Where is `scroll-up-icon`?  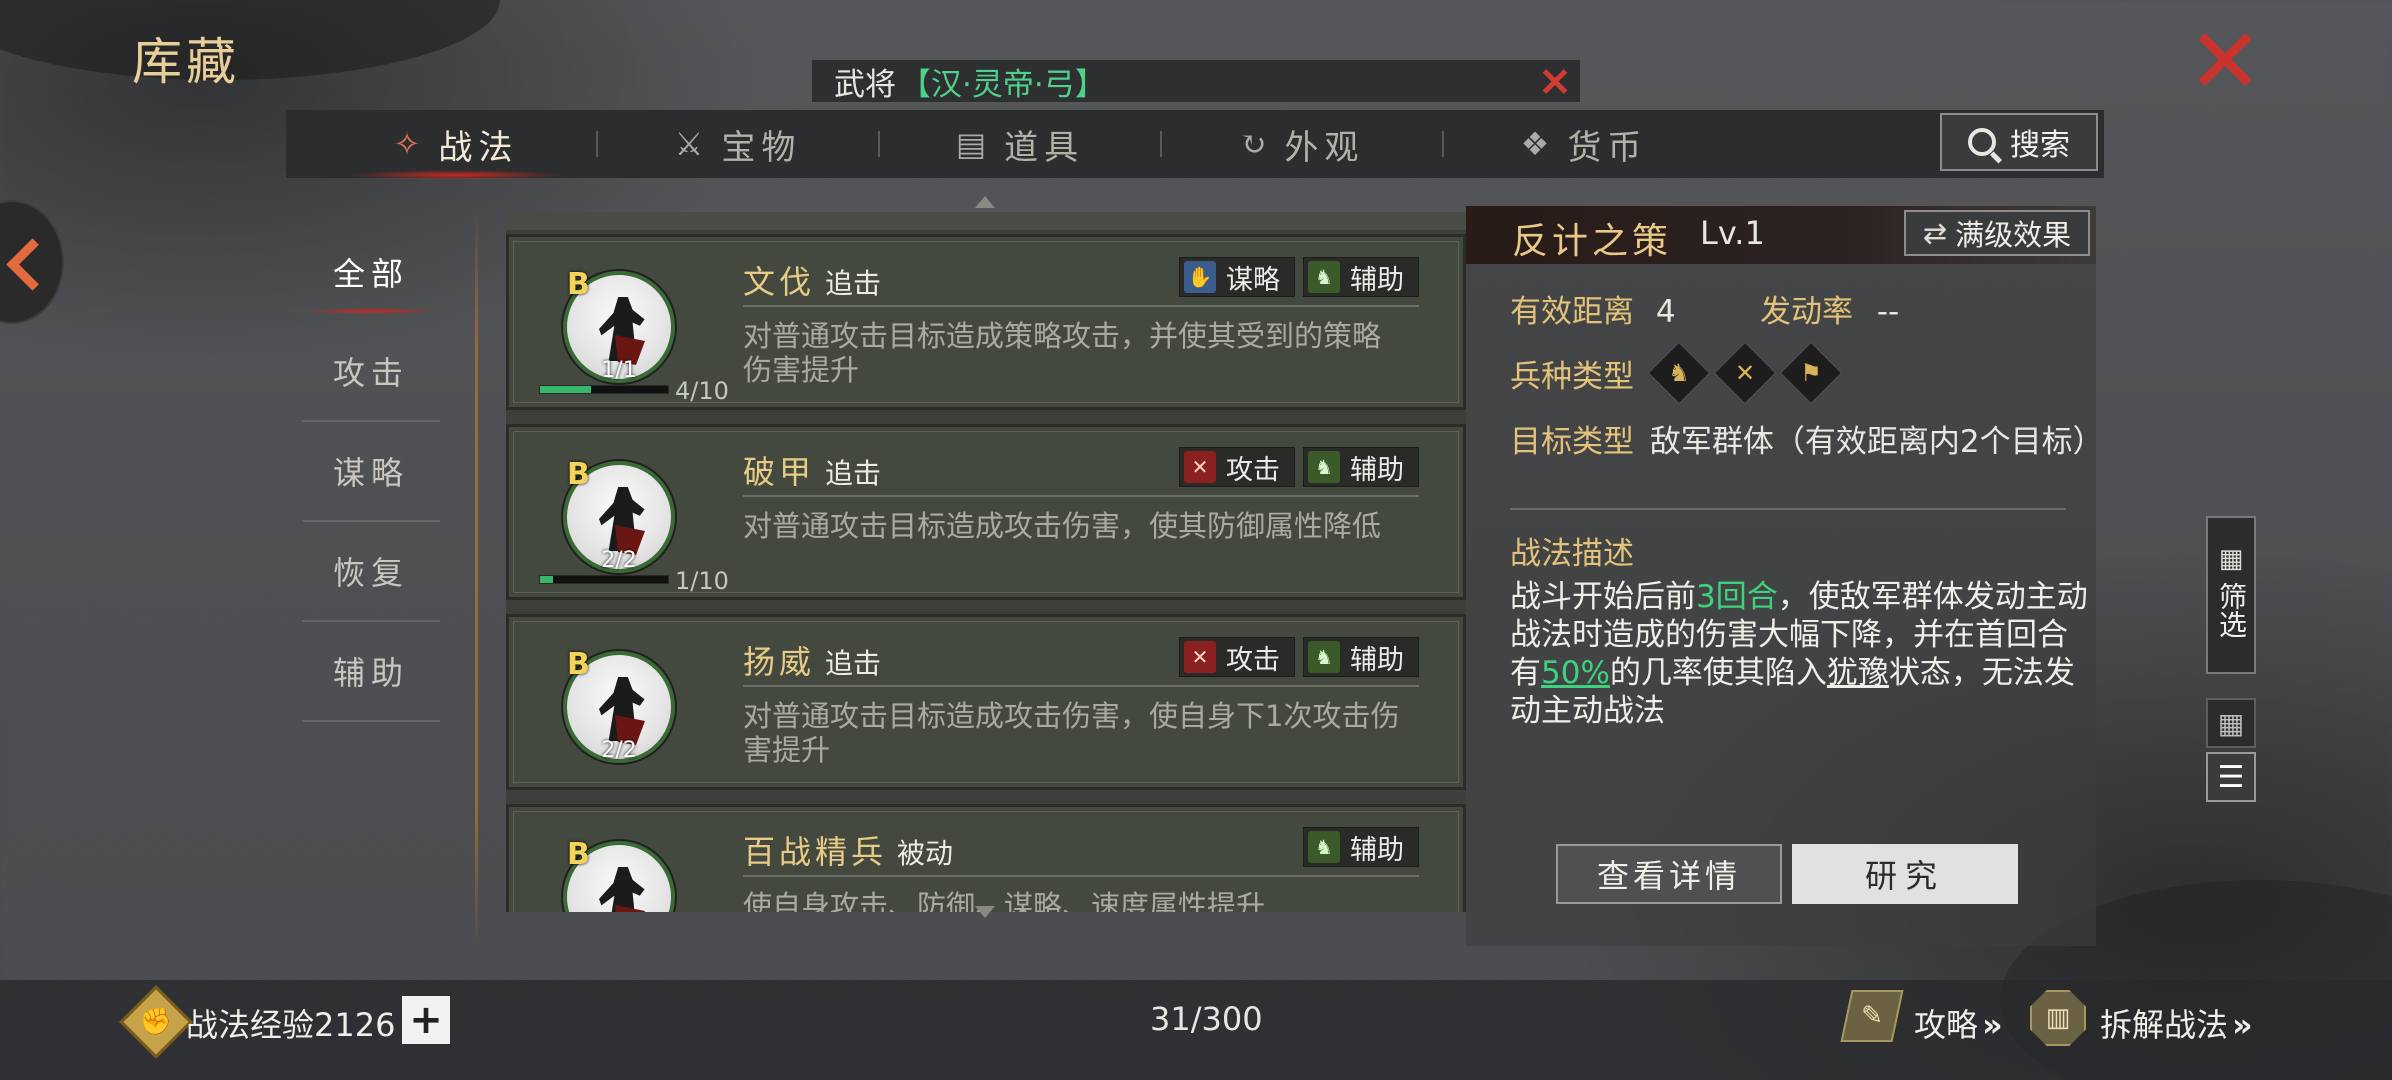 scroll-up-icon is located at coordinates (985, 202).